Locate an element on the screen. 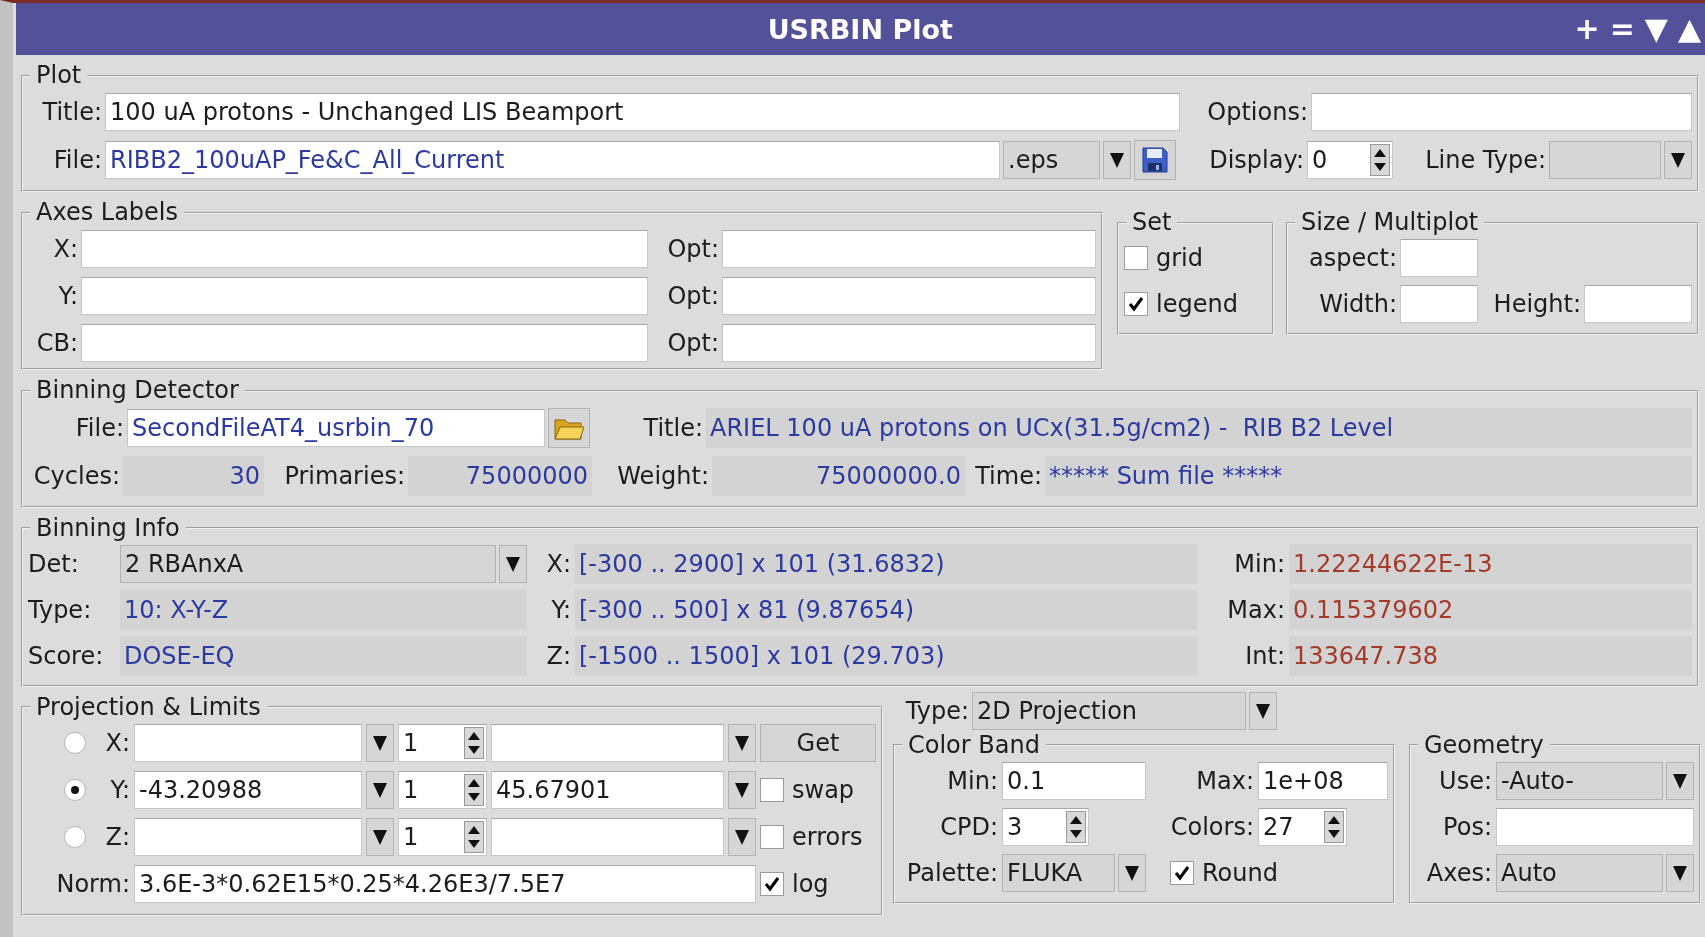 This screenshot has height=937, width=1705. dropdown-field: 2 RBAnxA is located at coordinates (308, 563).